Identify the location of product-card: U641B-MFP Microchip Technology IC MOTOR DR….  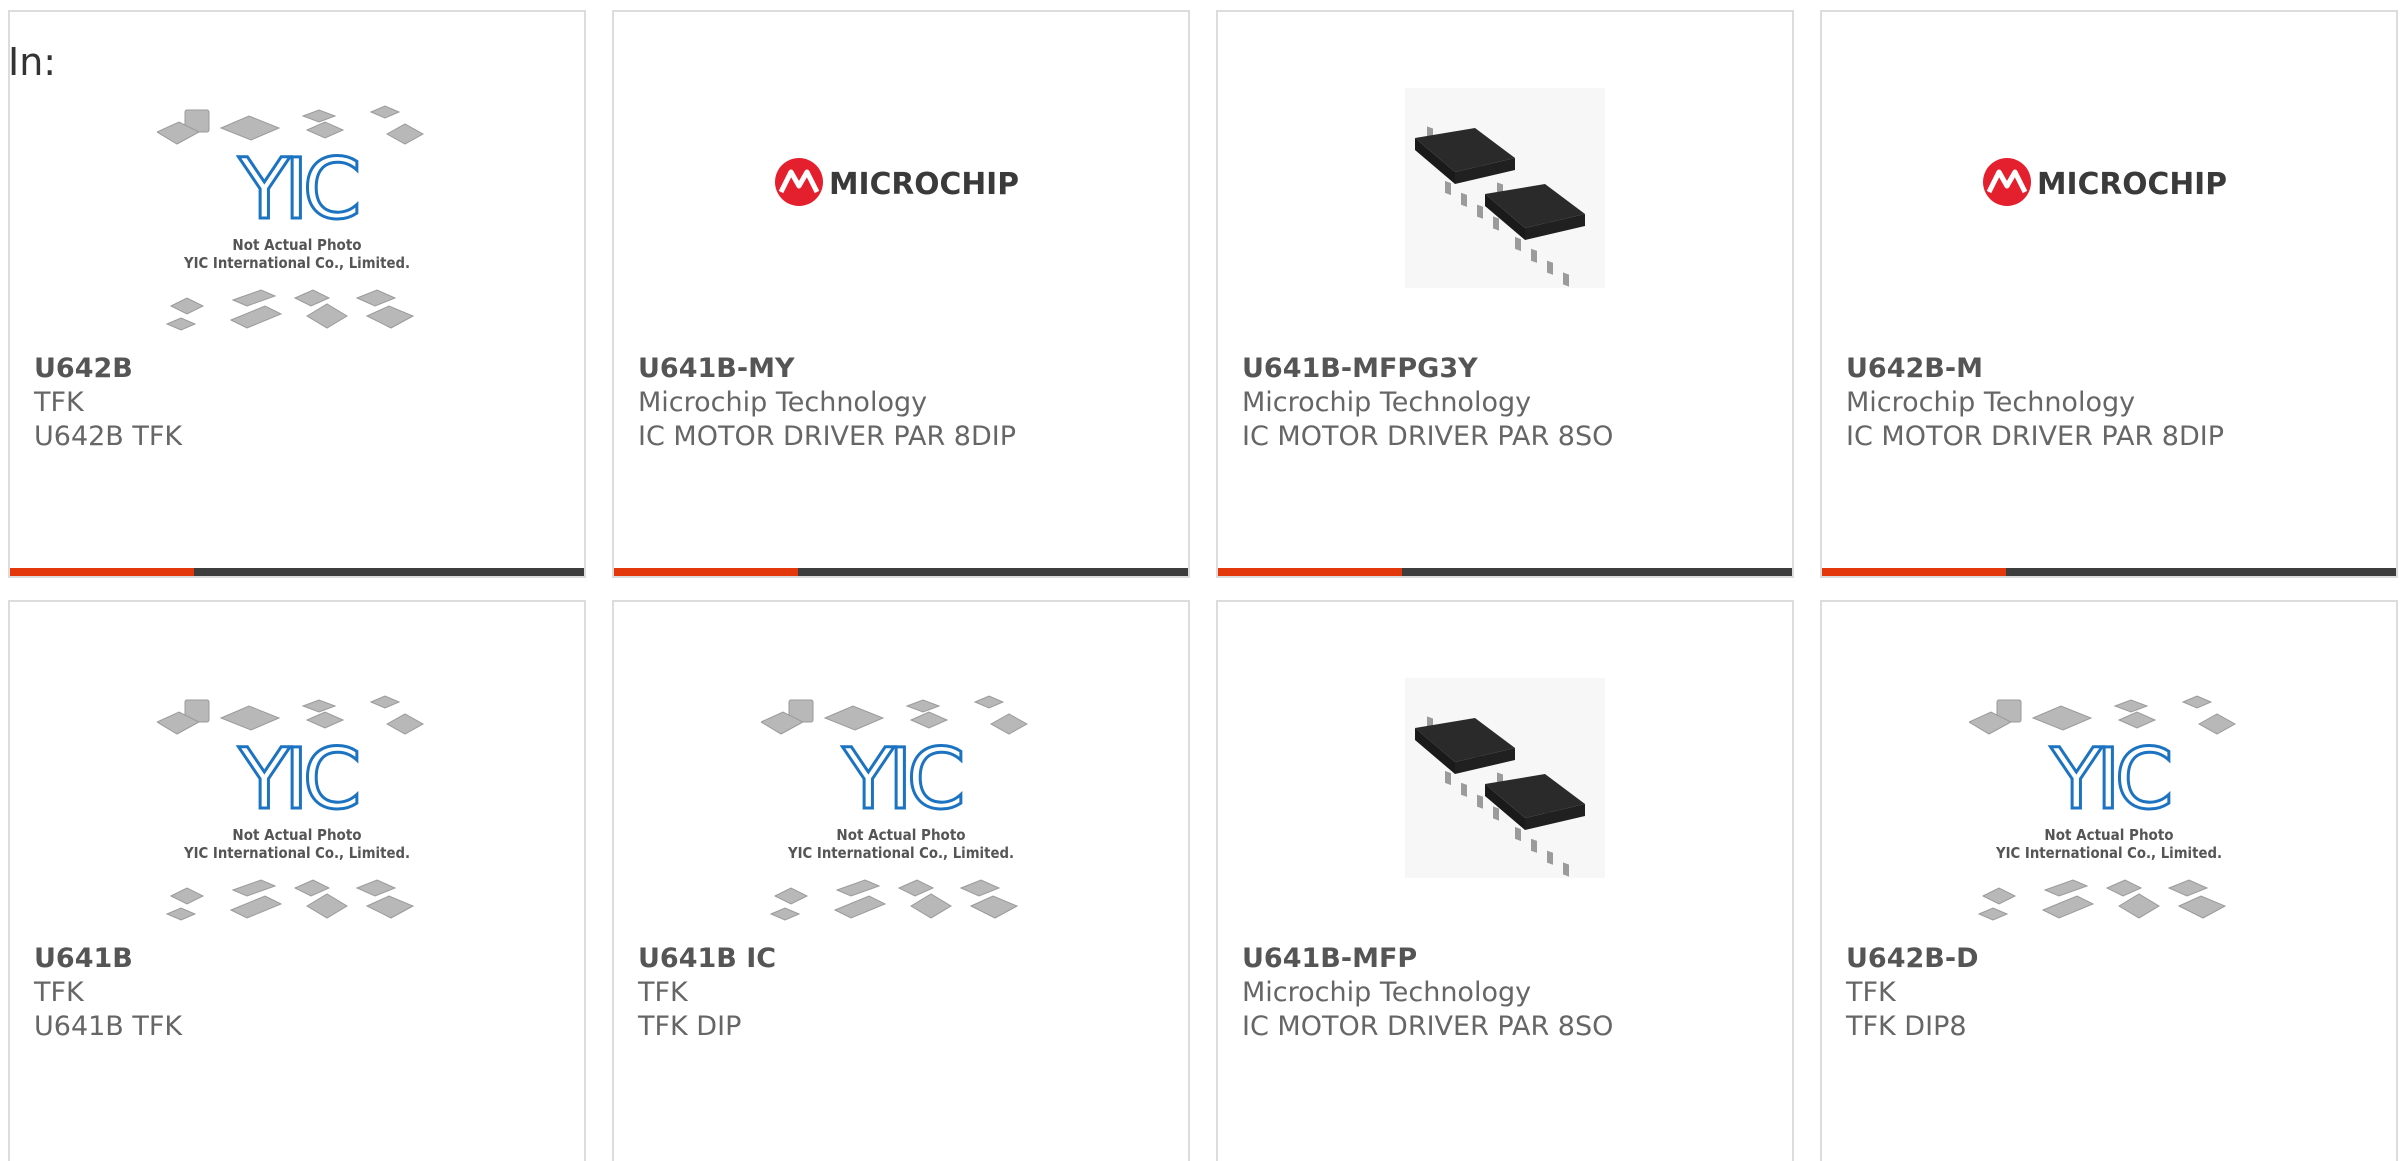
(1505, 880).